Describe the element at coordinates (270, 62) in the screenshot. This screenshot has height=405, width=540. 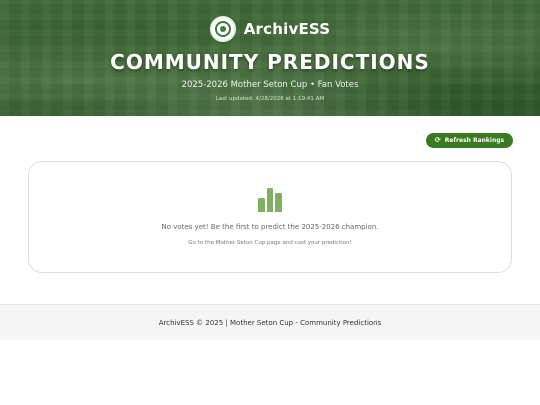
I see `page-title: COMMUNITY PREDICTIONS` at that location.